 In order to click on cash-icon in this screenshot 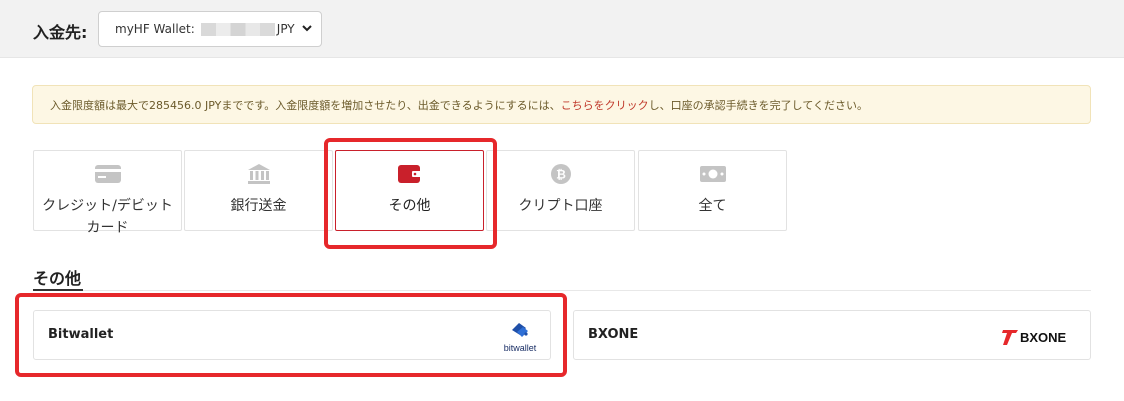, I will do `click(713, 174)`.